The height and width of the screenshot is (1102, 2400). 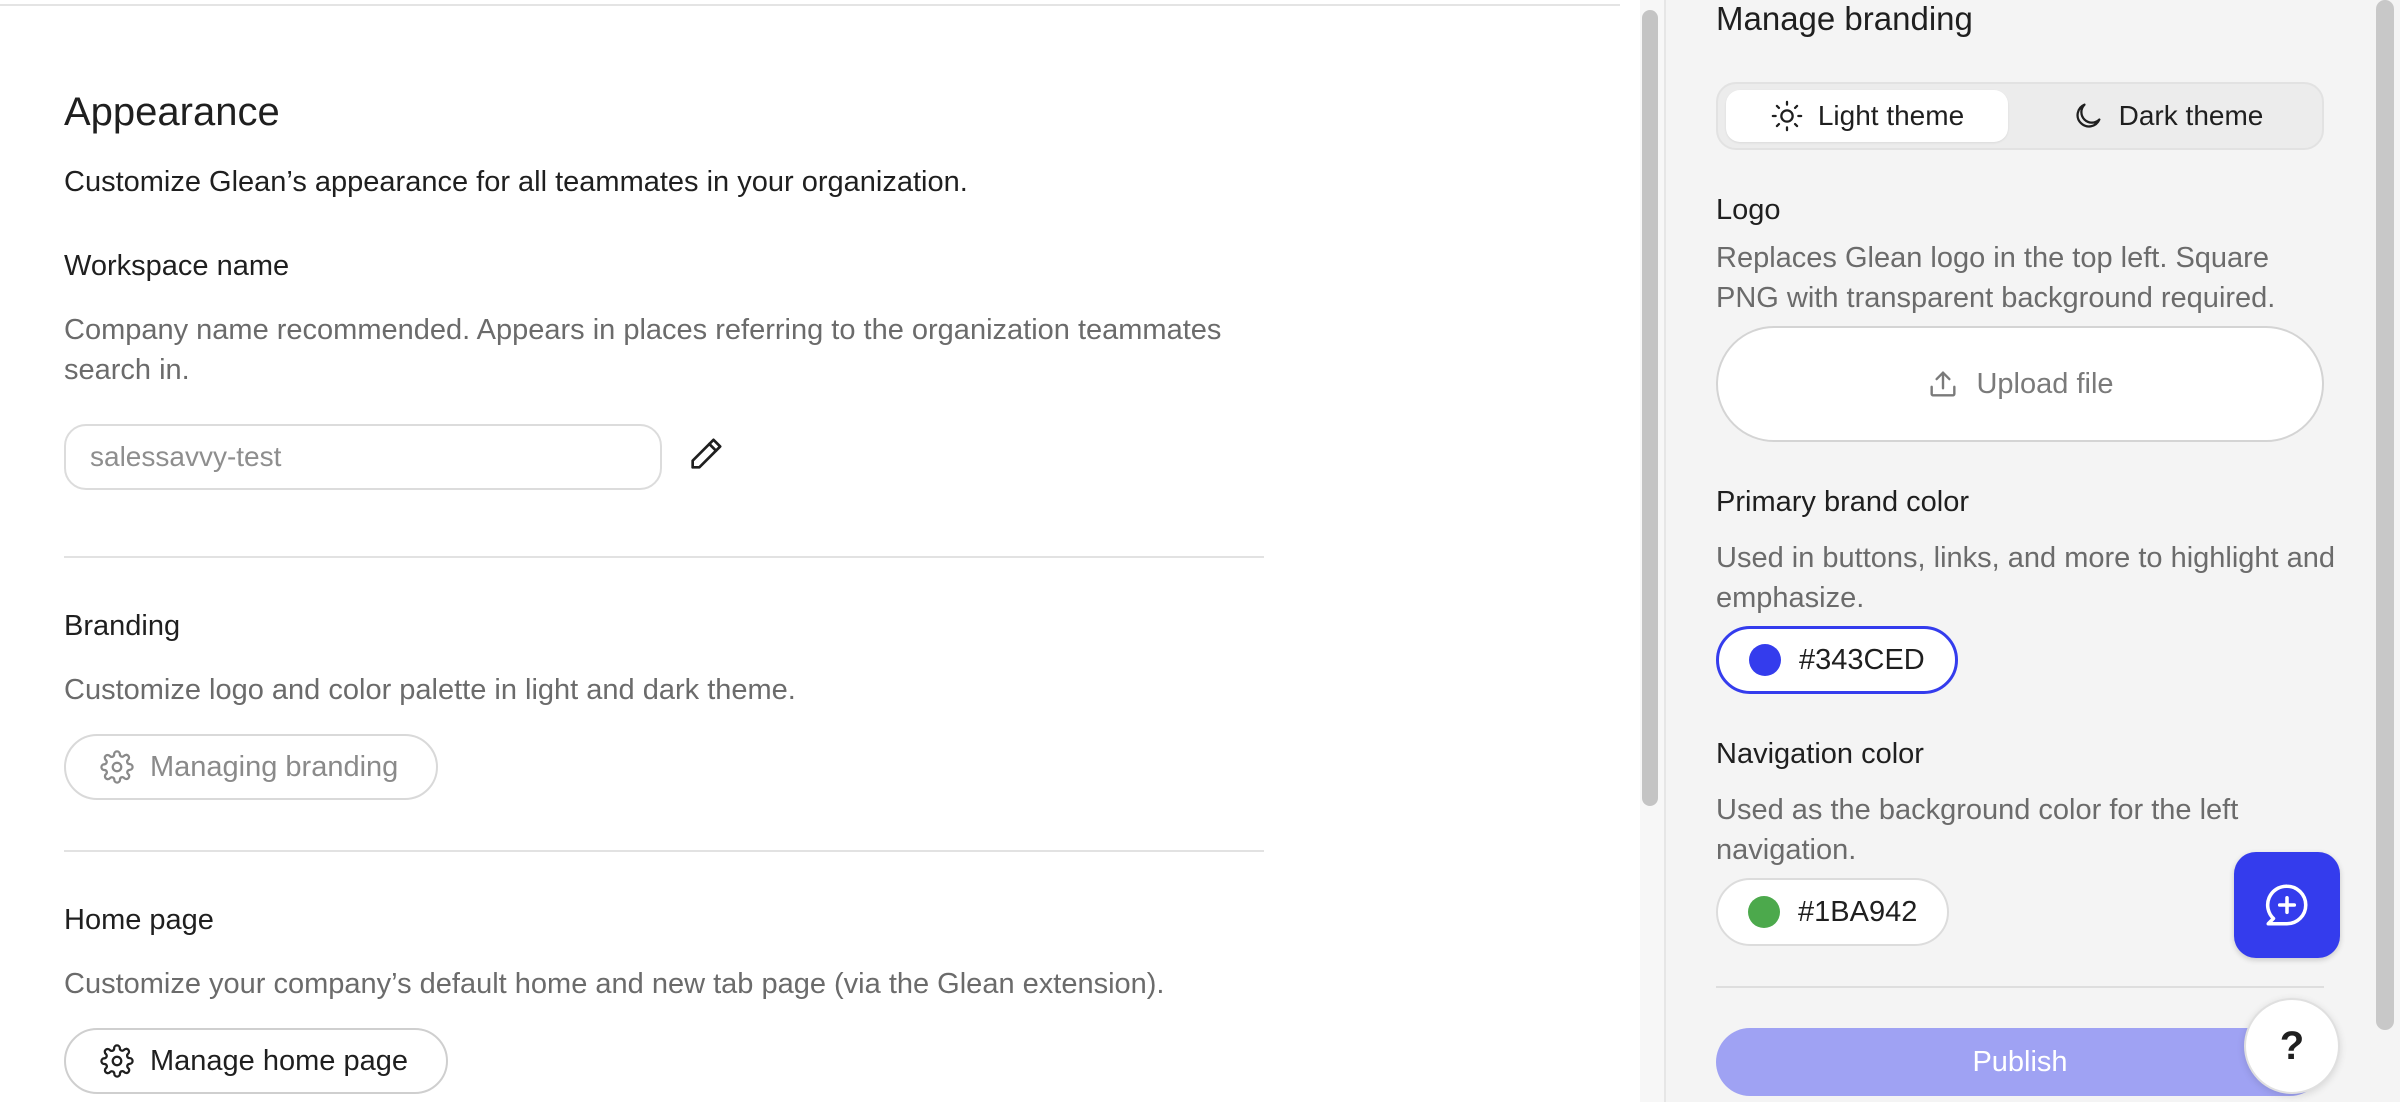 I want to click on panel-divider, so click(x=2020, y=987).